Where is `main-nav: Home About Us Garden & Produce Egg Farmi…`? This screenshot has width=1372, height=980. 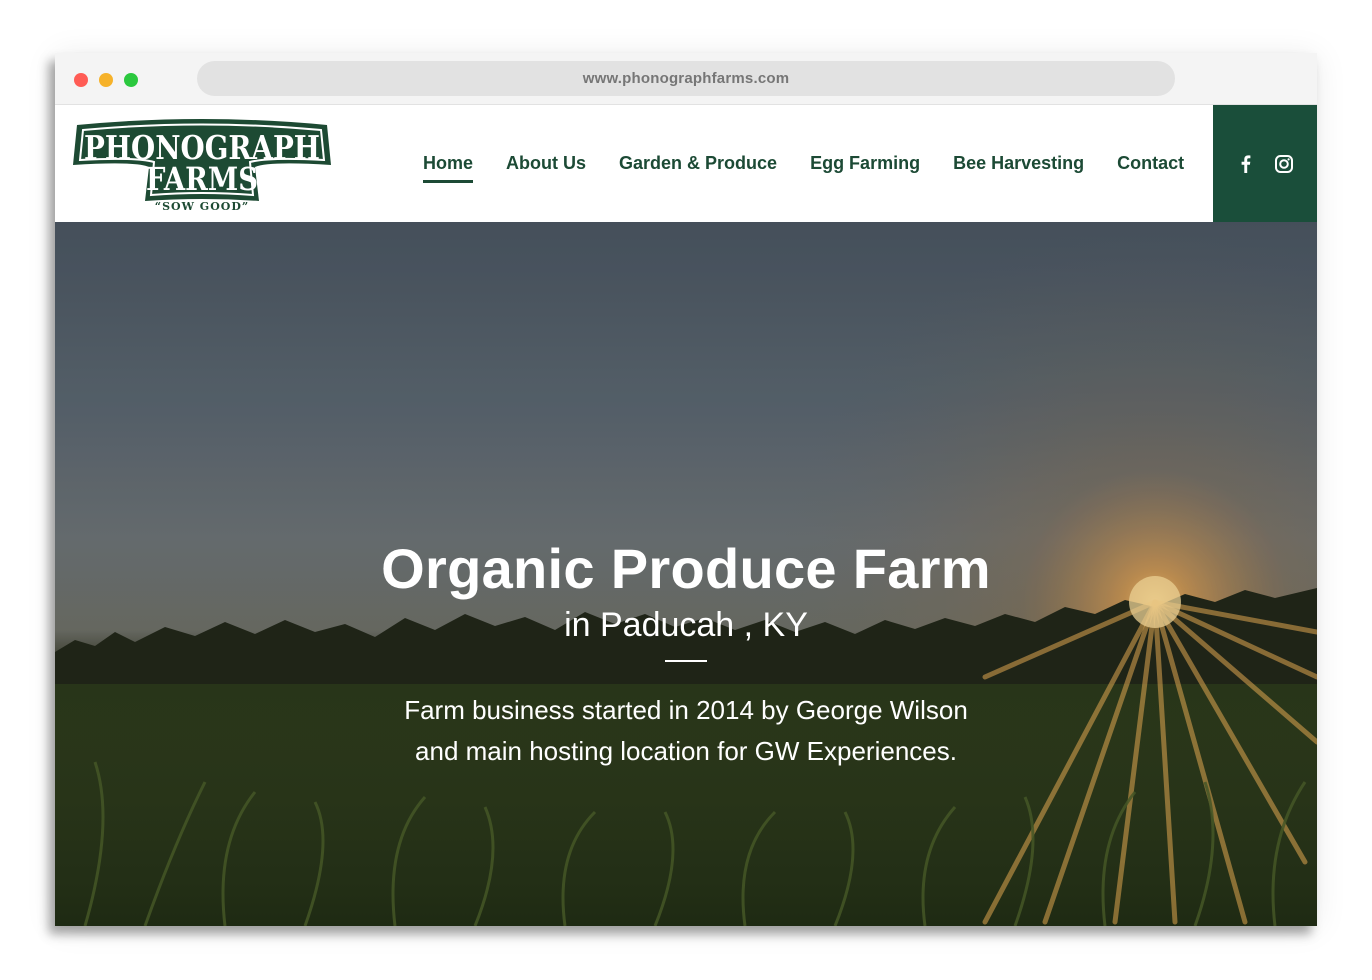
main-nav: Home About Us Garden & Produce Egg Farmi… is located at coordinates (820, 163).